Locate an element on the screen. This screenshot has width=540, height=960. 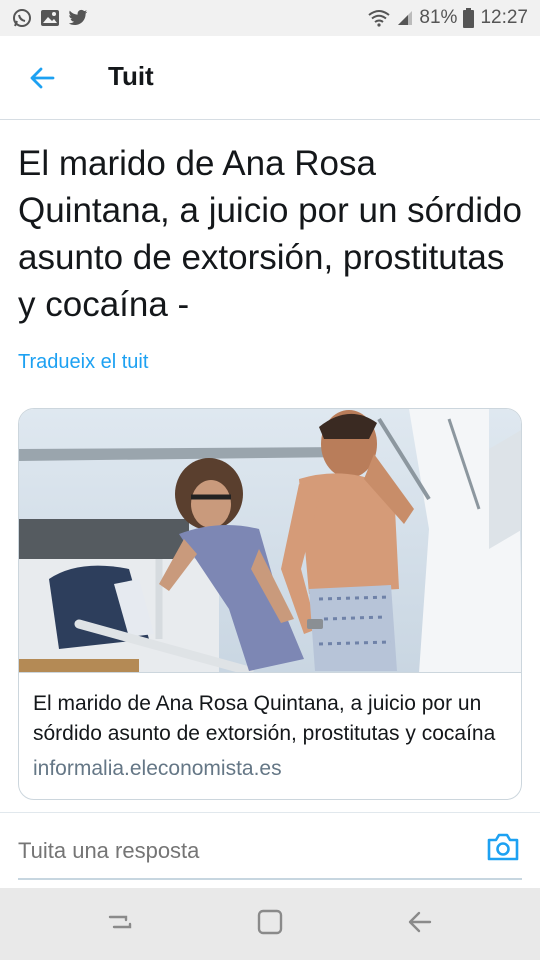
clock: 12:27 is located at coordinates (504, 17).